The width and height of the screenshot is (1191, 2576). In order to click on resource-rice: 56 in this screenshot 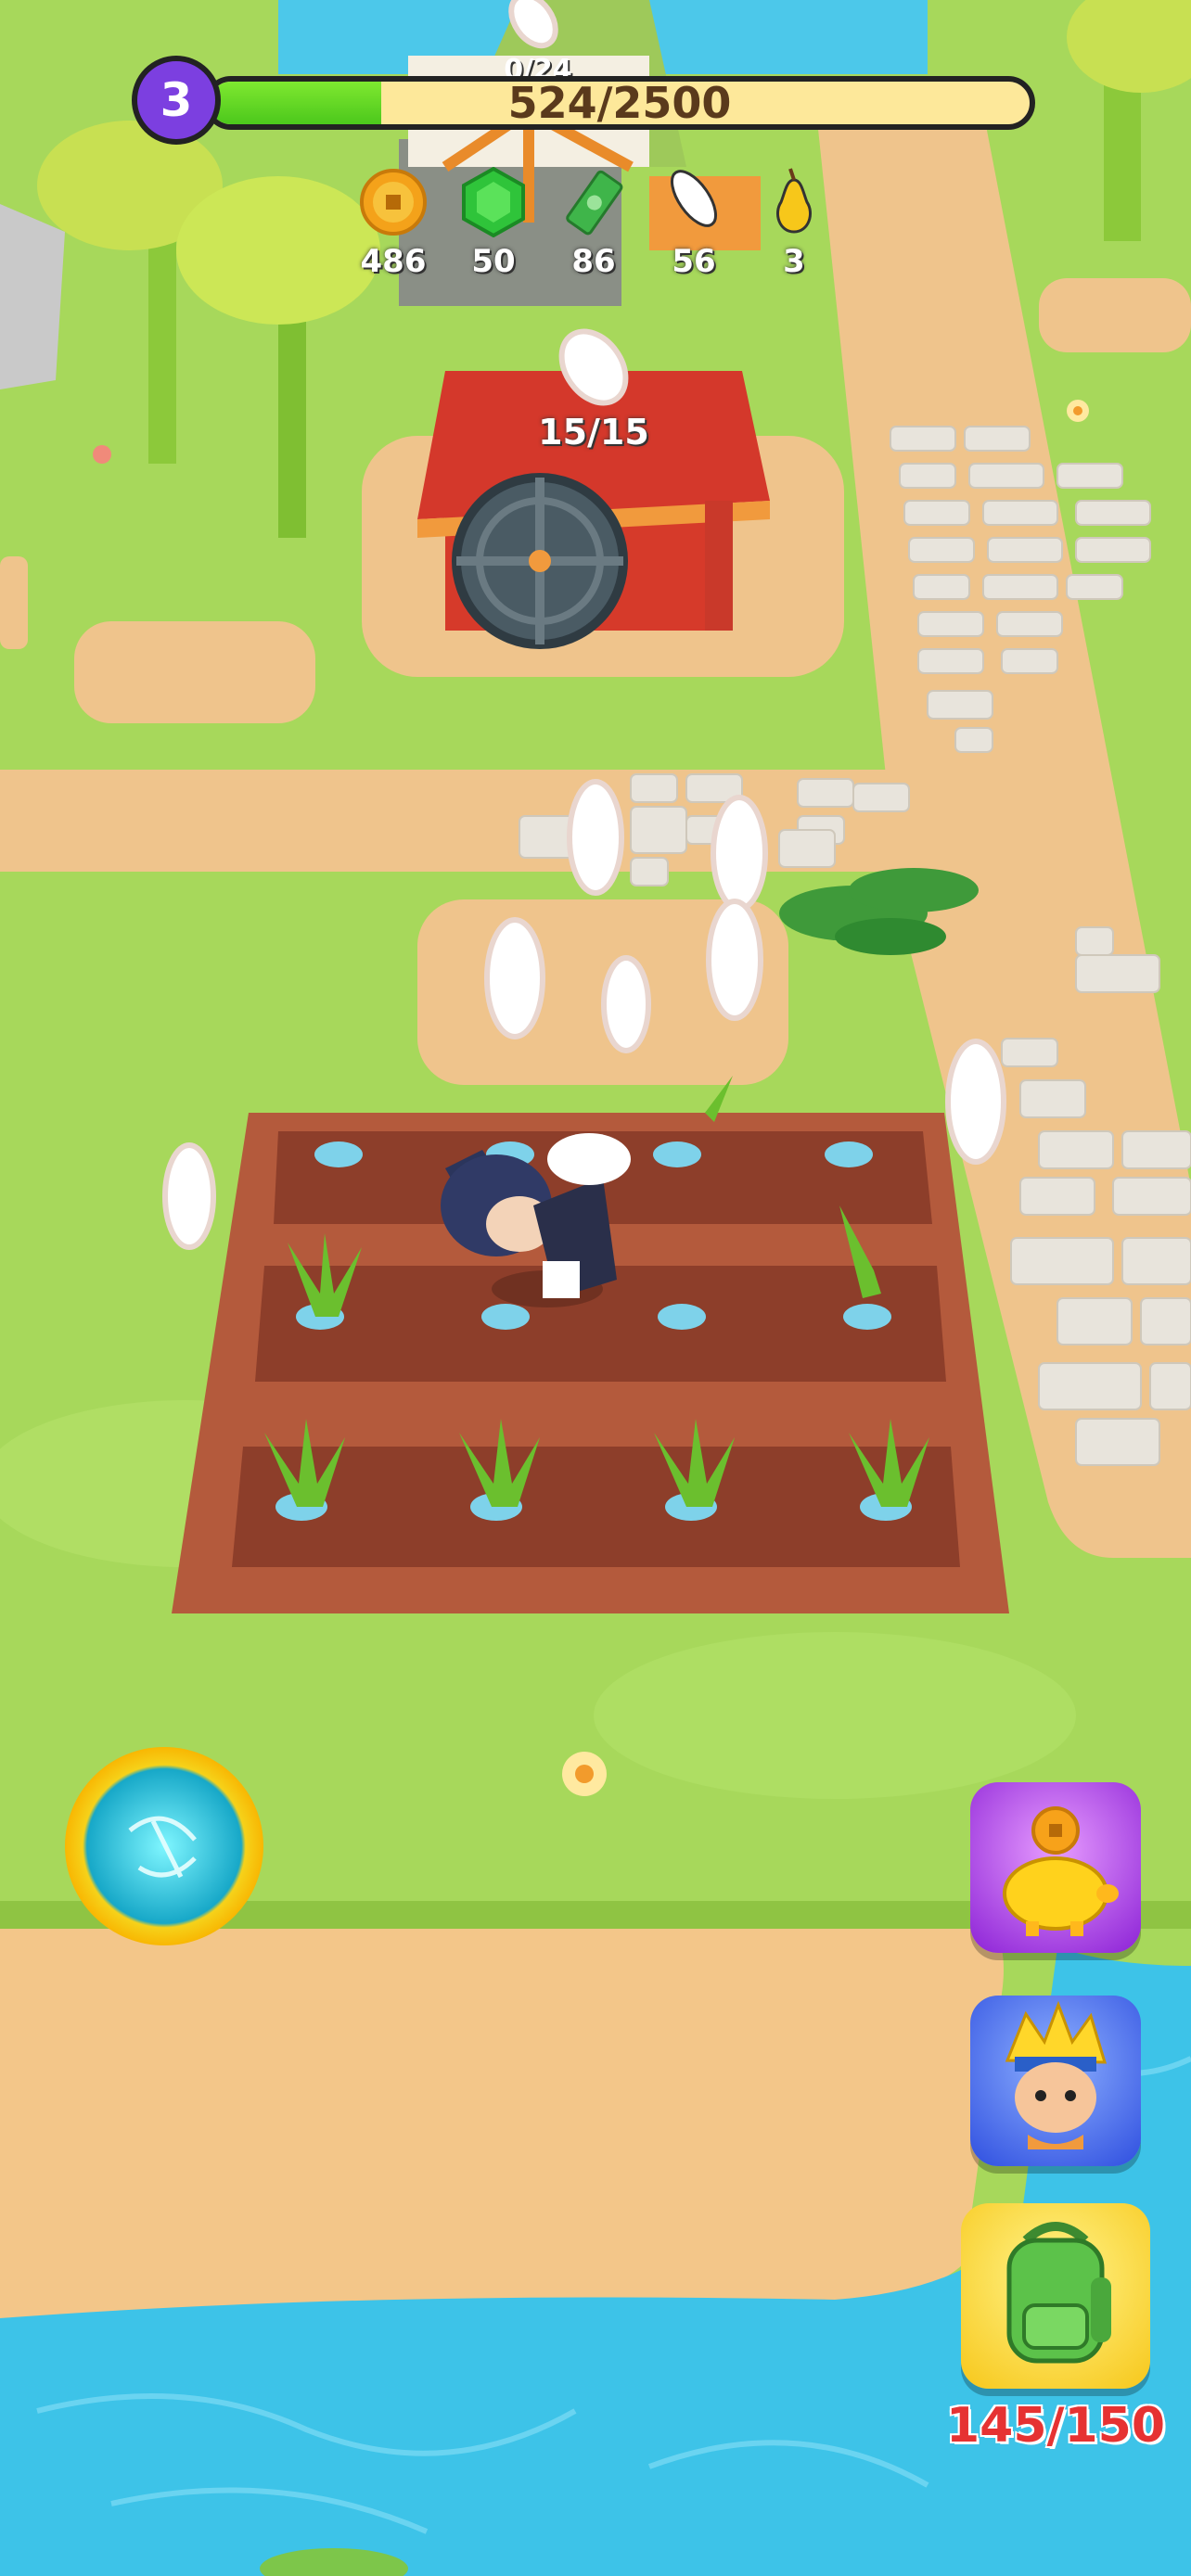, I will do `click(694, 223)`.